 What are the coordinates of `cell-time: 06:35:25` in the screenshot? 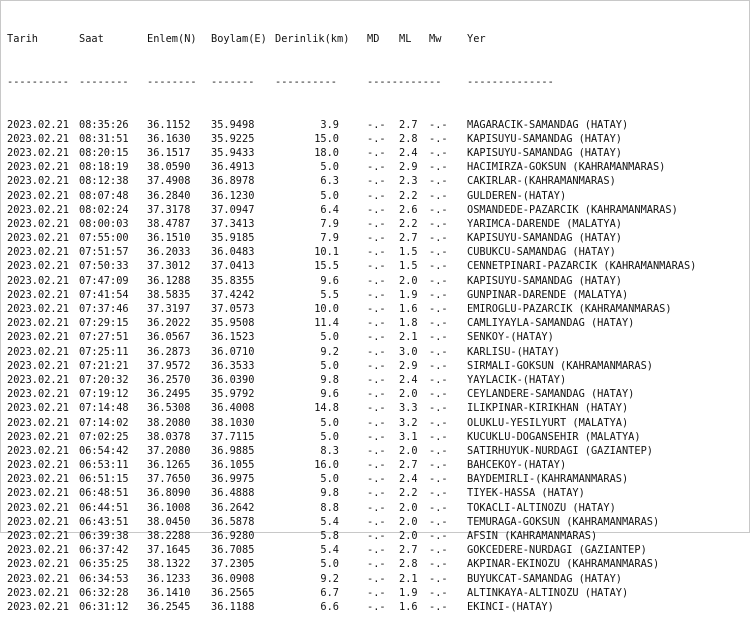 It's located at (104, 564).